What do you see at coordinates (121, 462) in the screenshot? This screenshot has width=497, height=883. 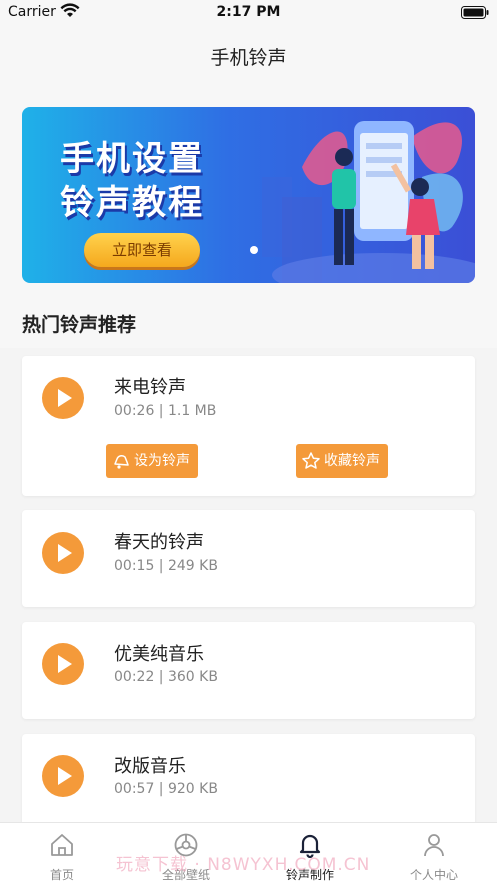 I see `bell-outline-icon` at bounding box center [121, 462].